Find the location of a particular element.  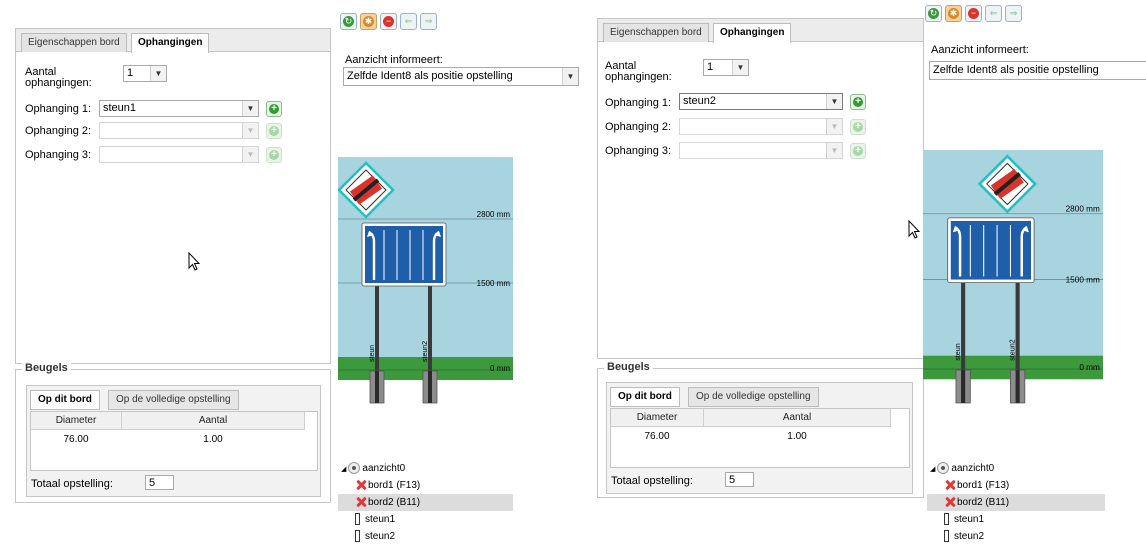

tree-label-aanzicht0: aanzicht0 is located at coordinates (384, 468).